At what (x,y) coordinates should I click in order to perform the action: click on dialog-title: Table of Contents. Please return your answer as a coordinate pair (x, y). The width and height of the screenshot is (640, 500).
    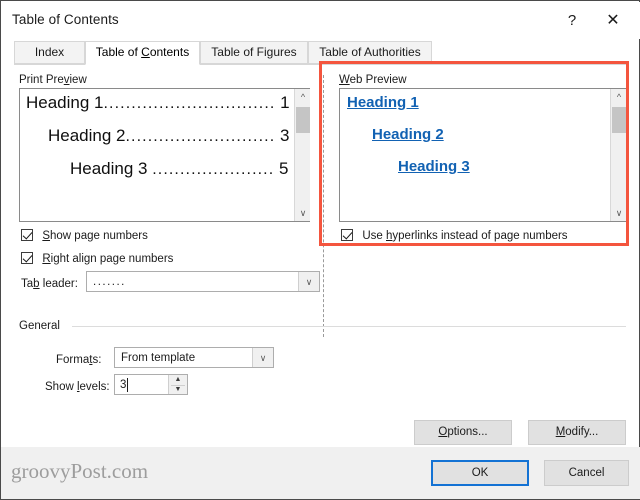
    Looking at the image, I should click on (65, 19).